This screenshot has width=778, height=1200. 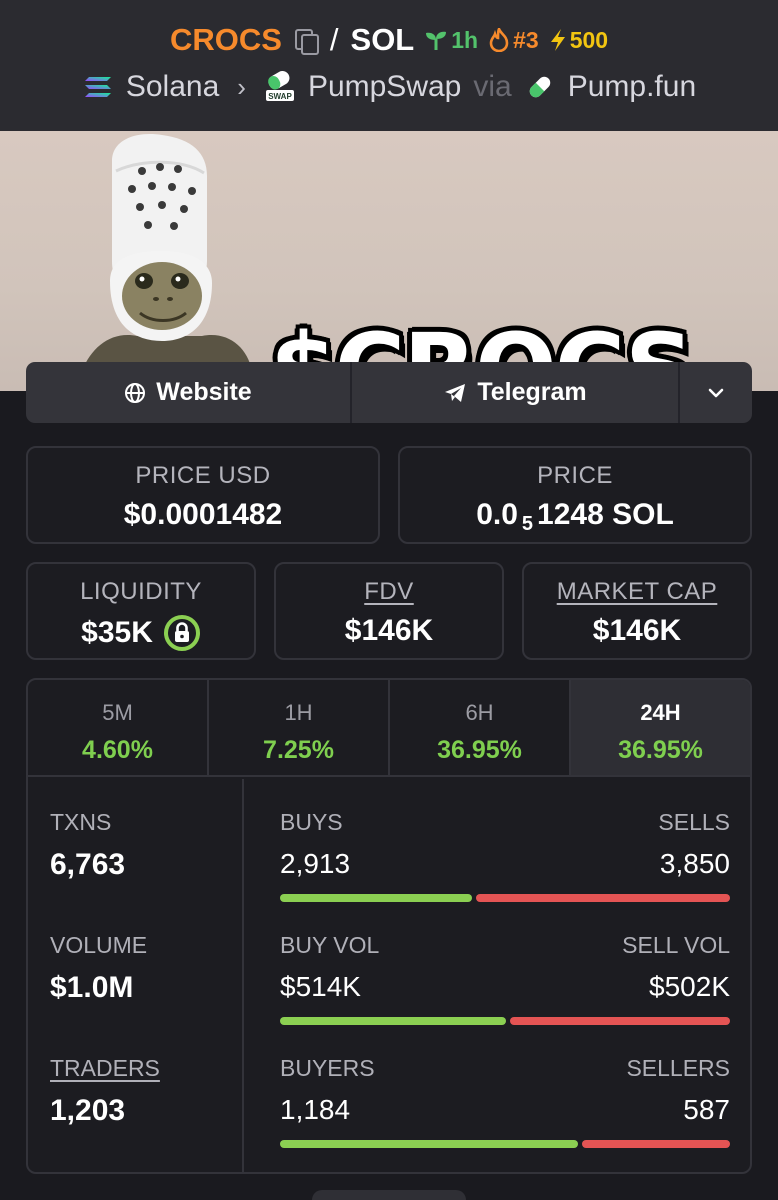 What do you see at coordinates (389, 630) in the screenshot?
I see `fdv-value: $146K` at bounding box center [389, 630].